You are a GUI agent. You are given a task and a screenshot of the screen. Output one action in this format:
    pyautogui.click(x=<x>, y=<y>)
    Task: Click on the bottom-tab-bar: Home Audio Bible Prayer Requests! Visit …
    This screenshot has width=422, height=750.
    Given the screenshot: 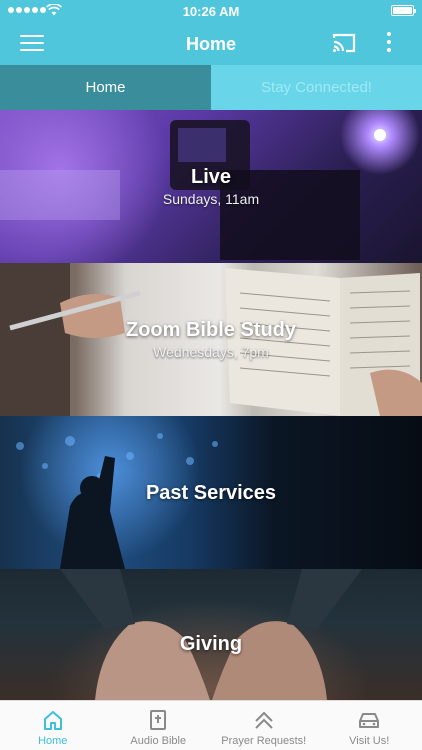 What is the action you would take?
    pyautogui.click(x=211, y=725)
    